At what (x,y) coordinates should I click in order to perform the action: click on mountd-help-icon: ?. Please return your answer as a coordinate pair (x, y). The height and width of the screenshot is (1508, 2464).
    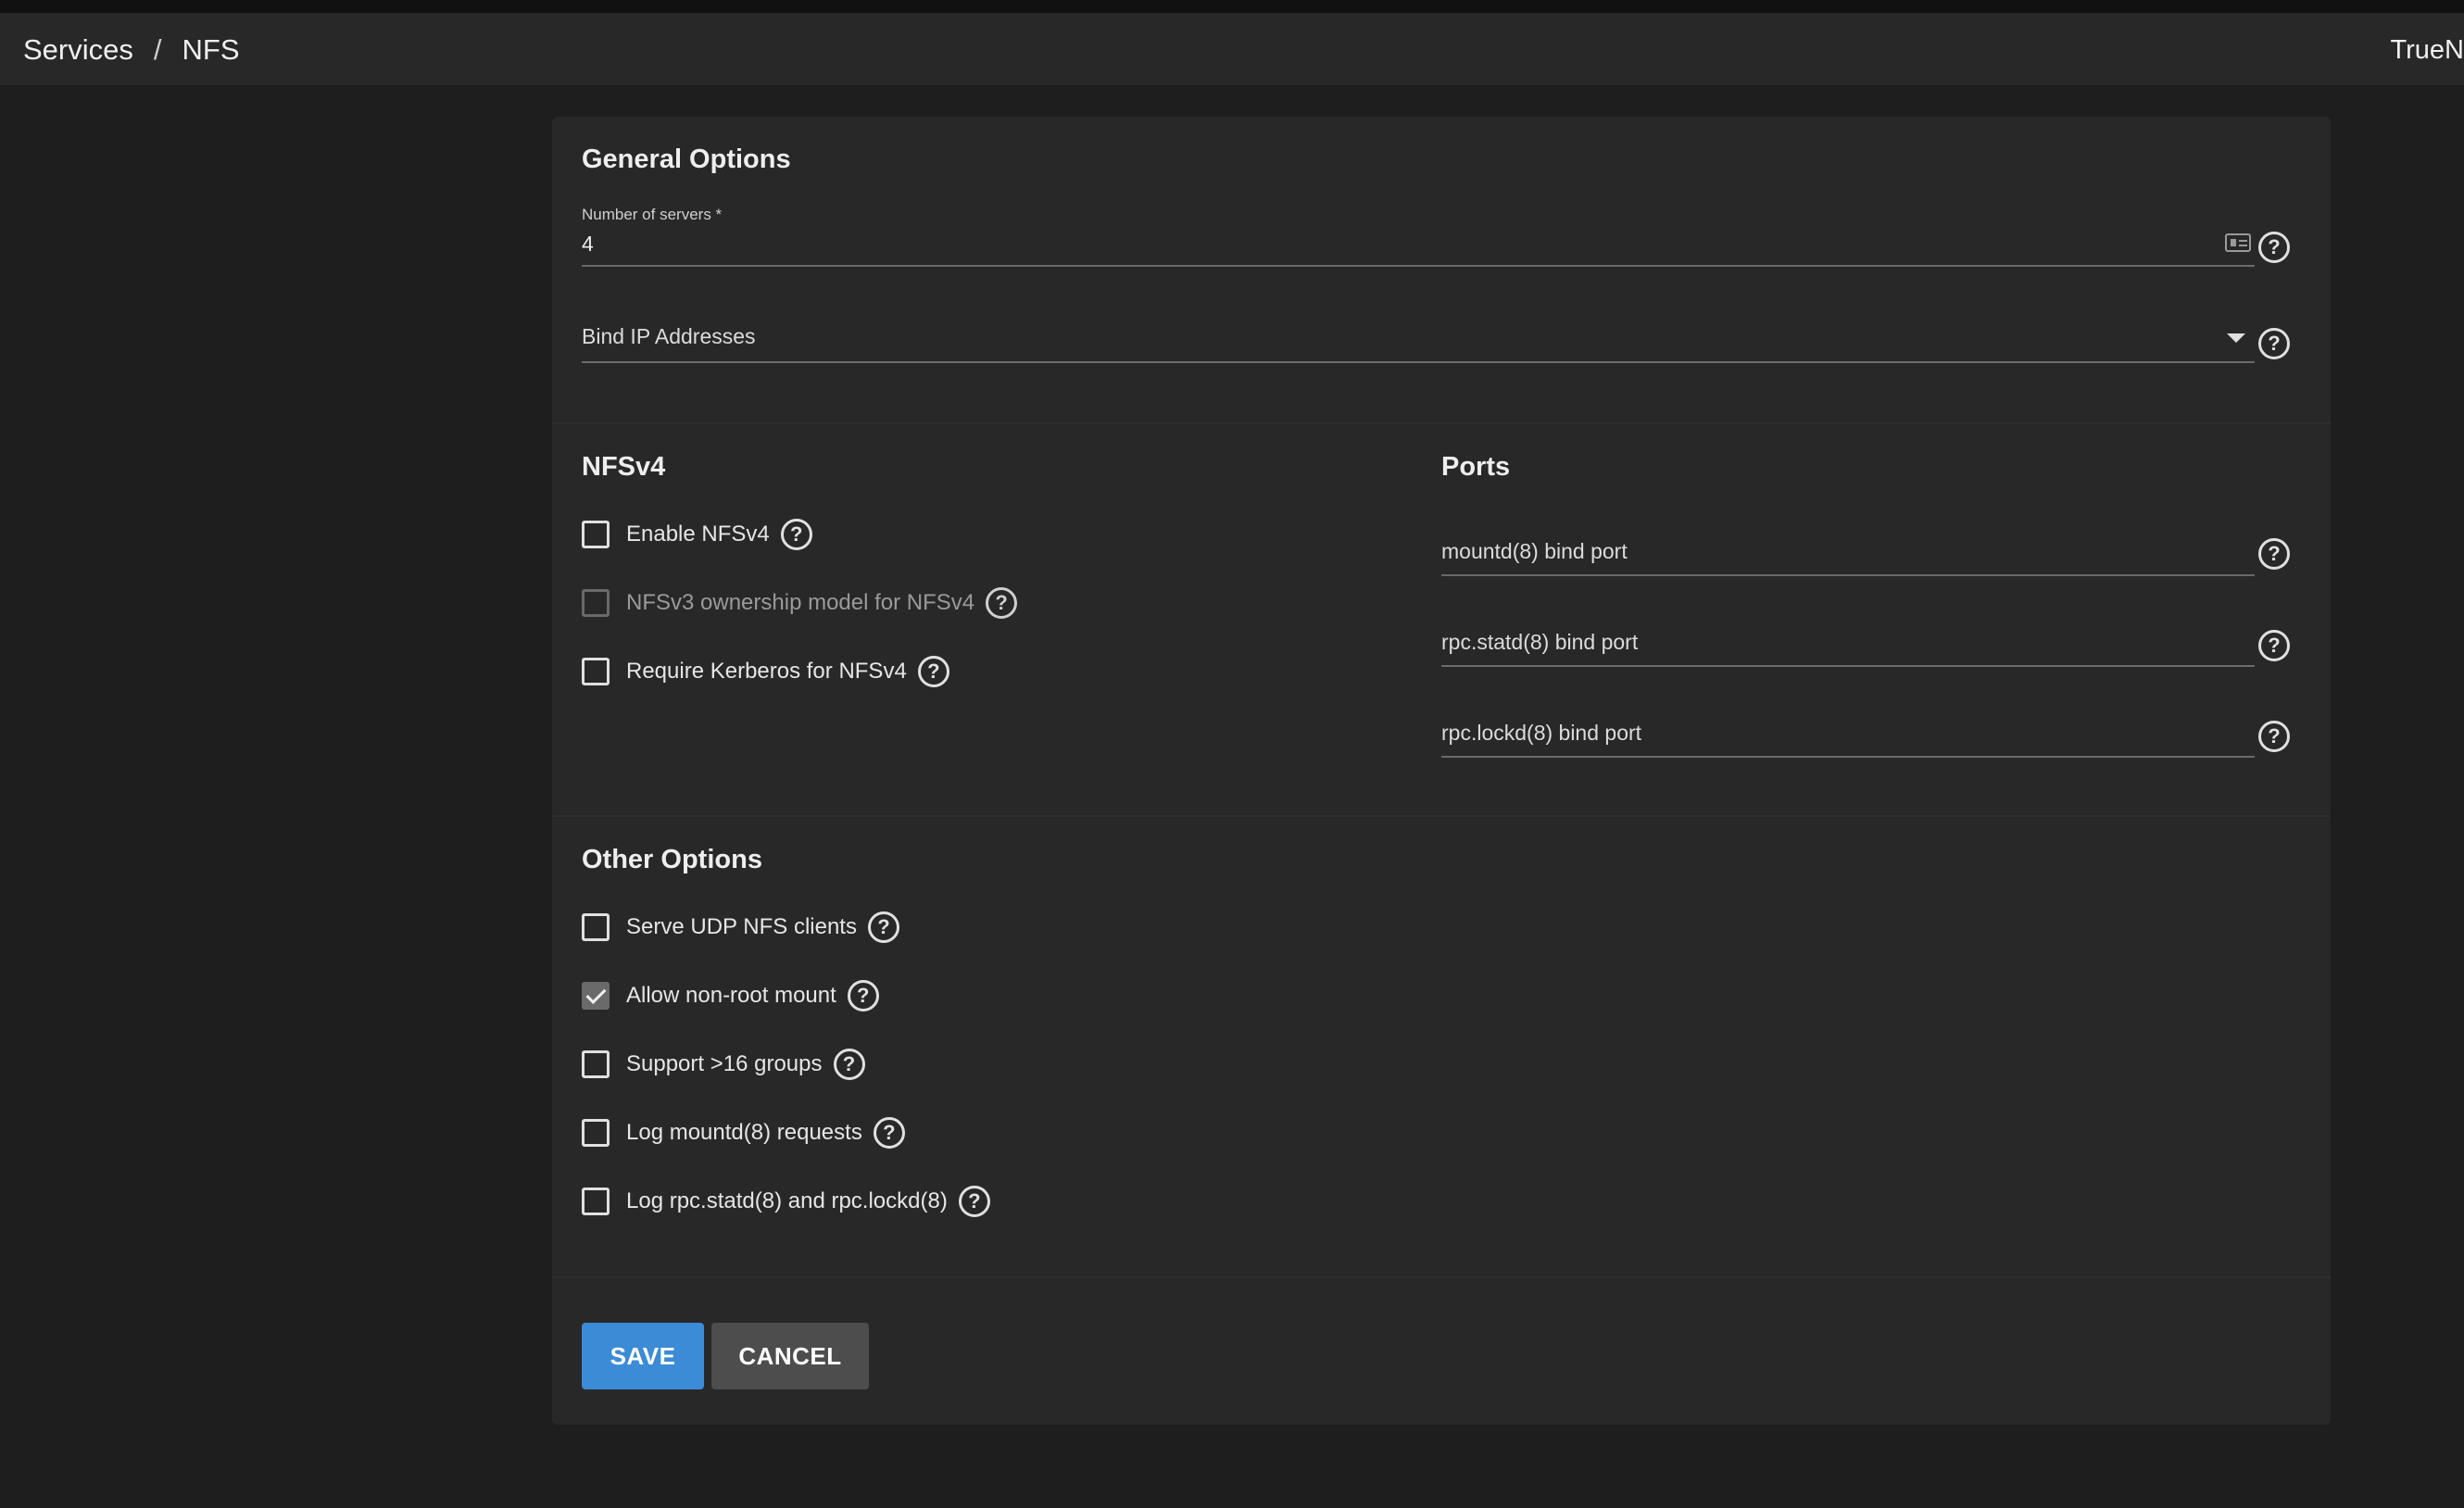
    Looking at the image, I should click on (2274, 554).